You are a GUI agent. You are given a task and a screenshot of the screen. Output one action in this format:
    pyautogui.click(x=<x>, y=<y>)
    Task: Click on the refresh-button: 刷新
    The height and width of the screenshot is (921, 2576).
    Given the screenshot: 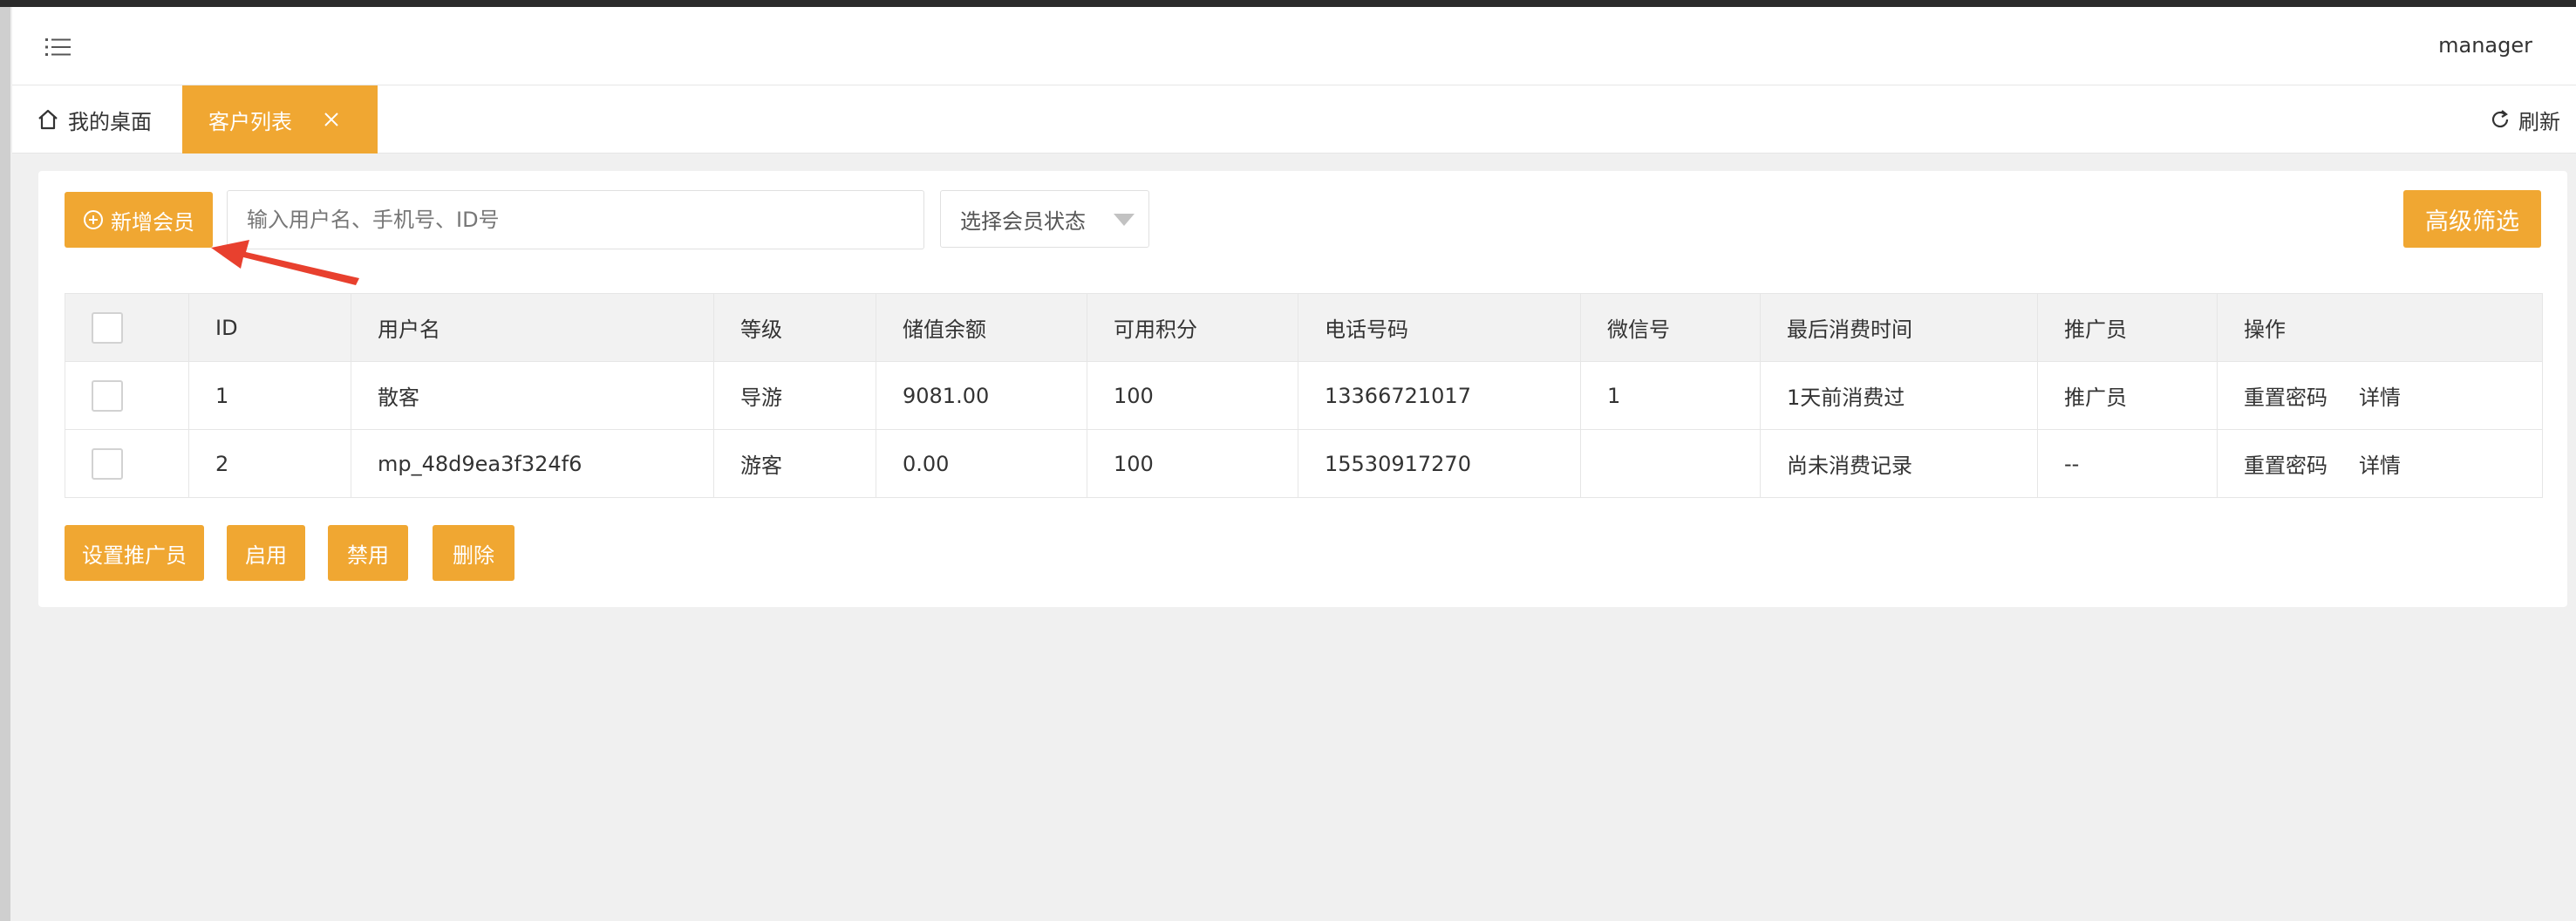 What is the action you would take?
    pyautogui.click(x=2525, y=120)
    